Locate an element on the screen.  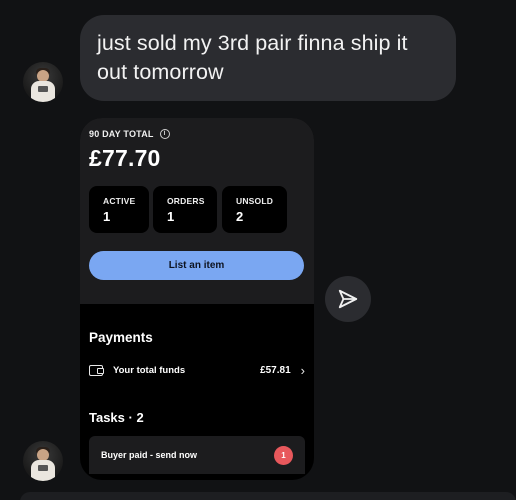
task-row: Buyer paid - send now 1 is located at coordinates (197, 455).